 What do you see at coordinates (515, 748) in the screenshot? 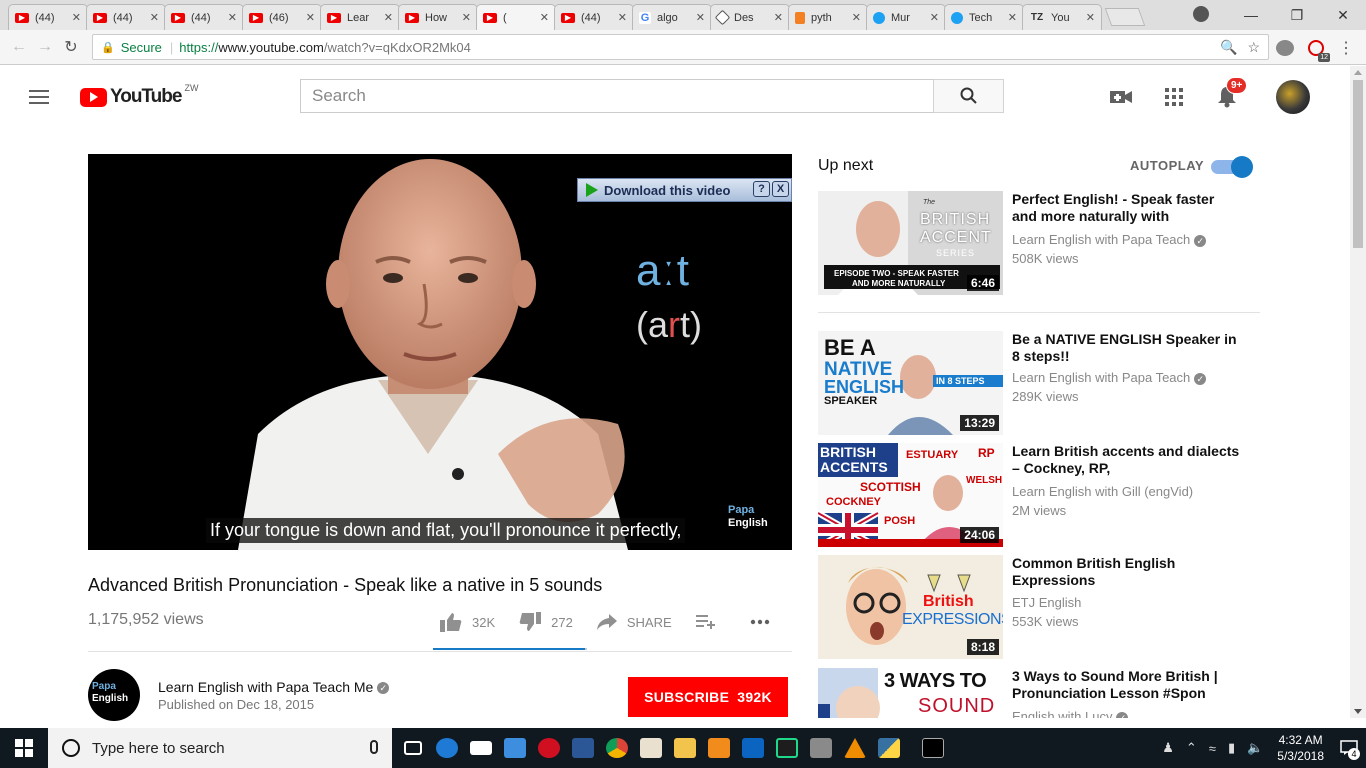
I see `app-icon-blue` at bounding box center [515, 748].